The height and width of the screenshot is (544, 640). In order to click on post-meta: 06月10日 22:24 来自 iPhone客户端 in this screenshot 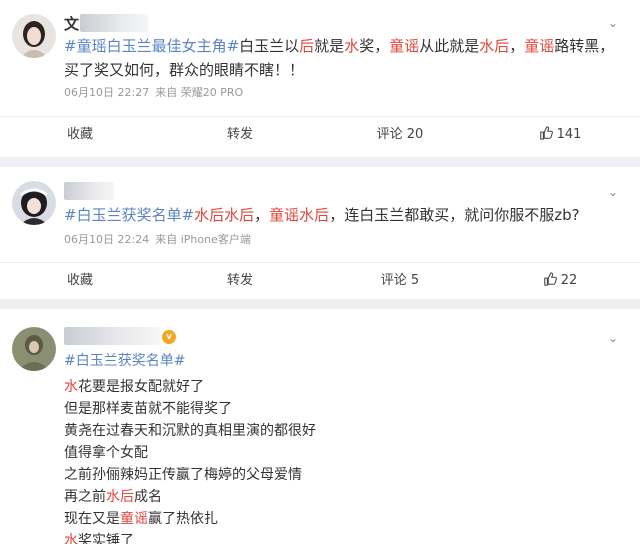, I will do `click(160, 239)`.